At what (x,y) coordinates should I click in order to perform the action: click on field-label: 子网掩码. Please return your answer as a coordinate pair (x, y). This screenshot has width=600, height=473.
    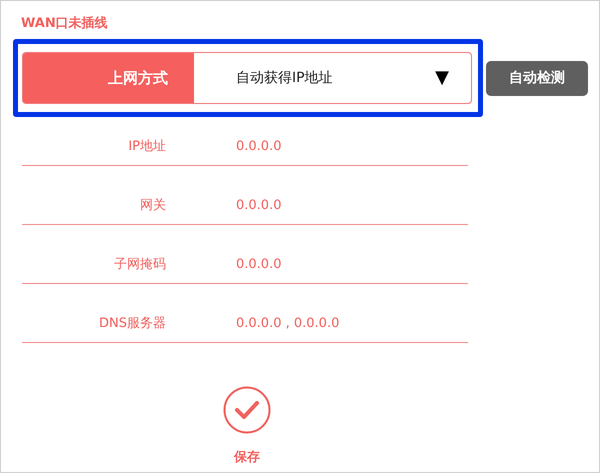
    Looking at the image, I should click on (139, 265).